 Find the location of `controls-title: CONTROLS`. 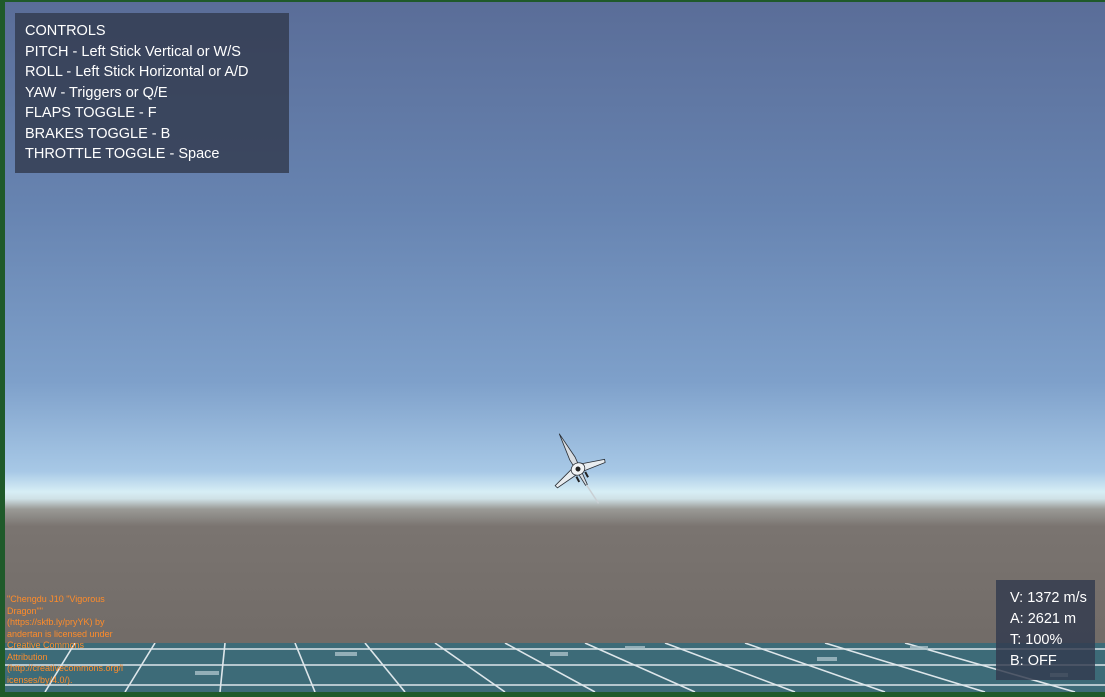

controls-title: CONTROLS is located at coordinates (65, 31).